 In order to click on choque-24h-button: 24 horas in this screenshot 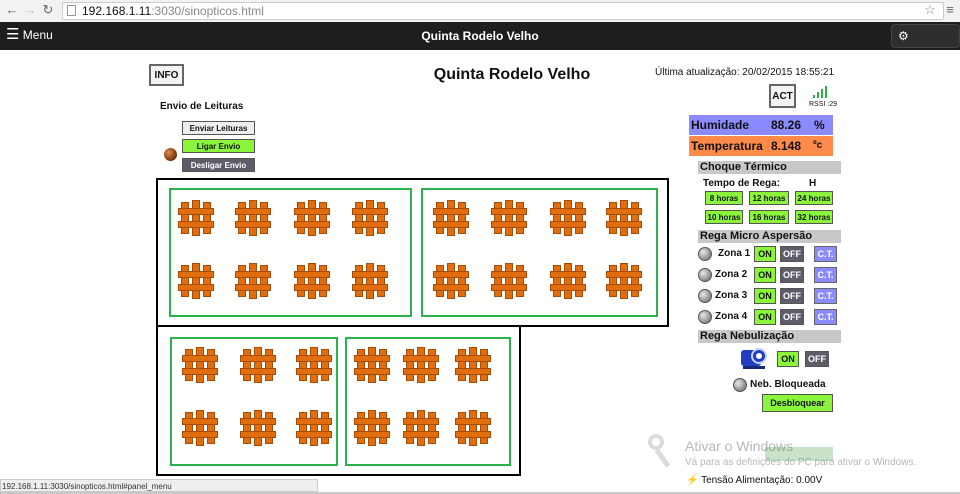, I will do `click(814, 198)`.